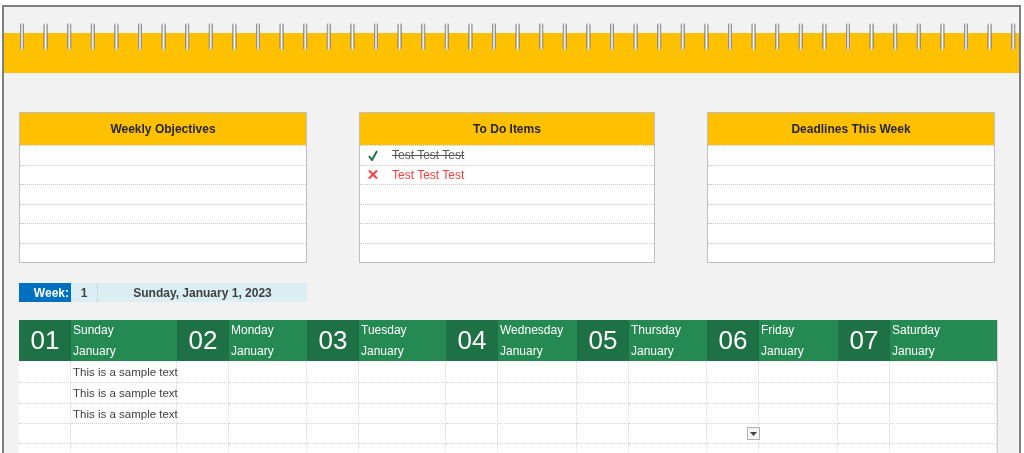 The image size is (1024, 453). What do you see at coordinates (163, 129) in the screenshot?
I see `panel-title: Weekly Objectives` at bounding box center [163, 129].